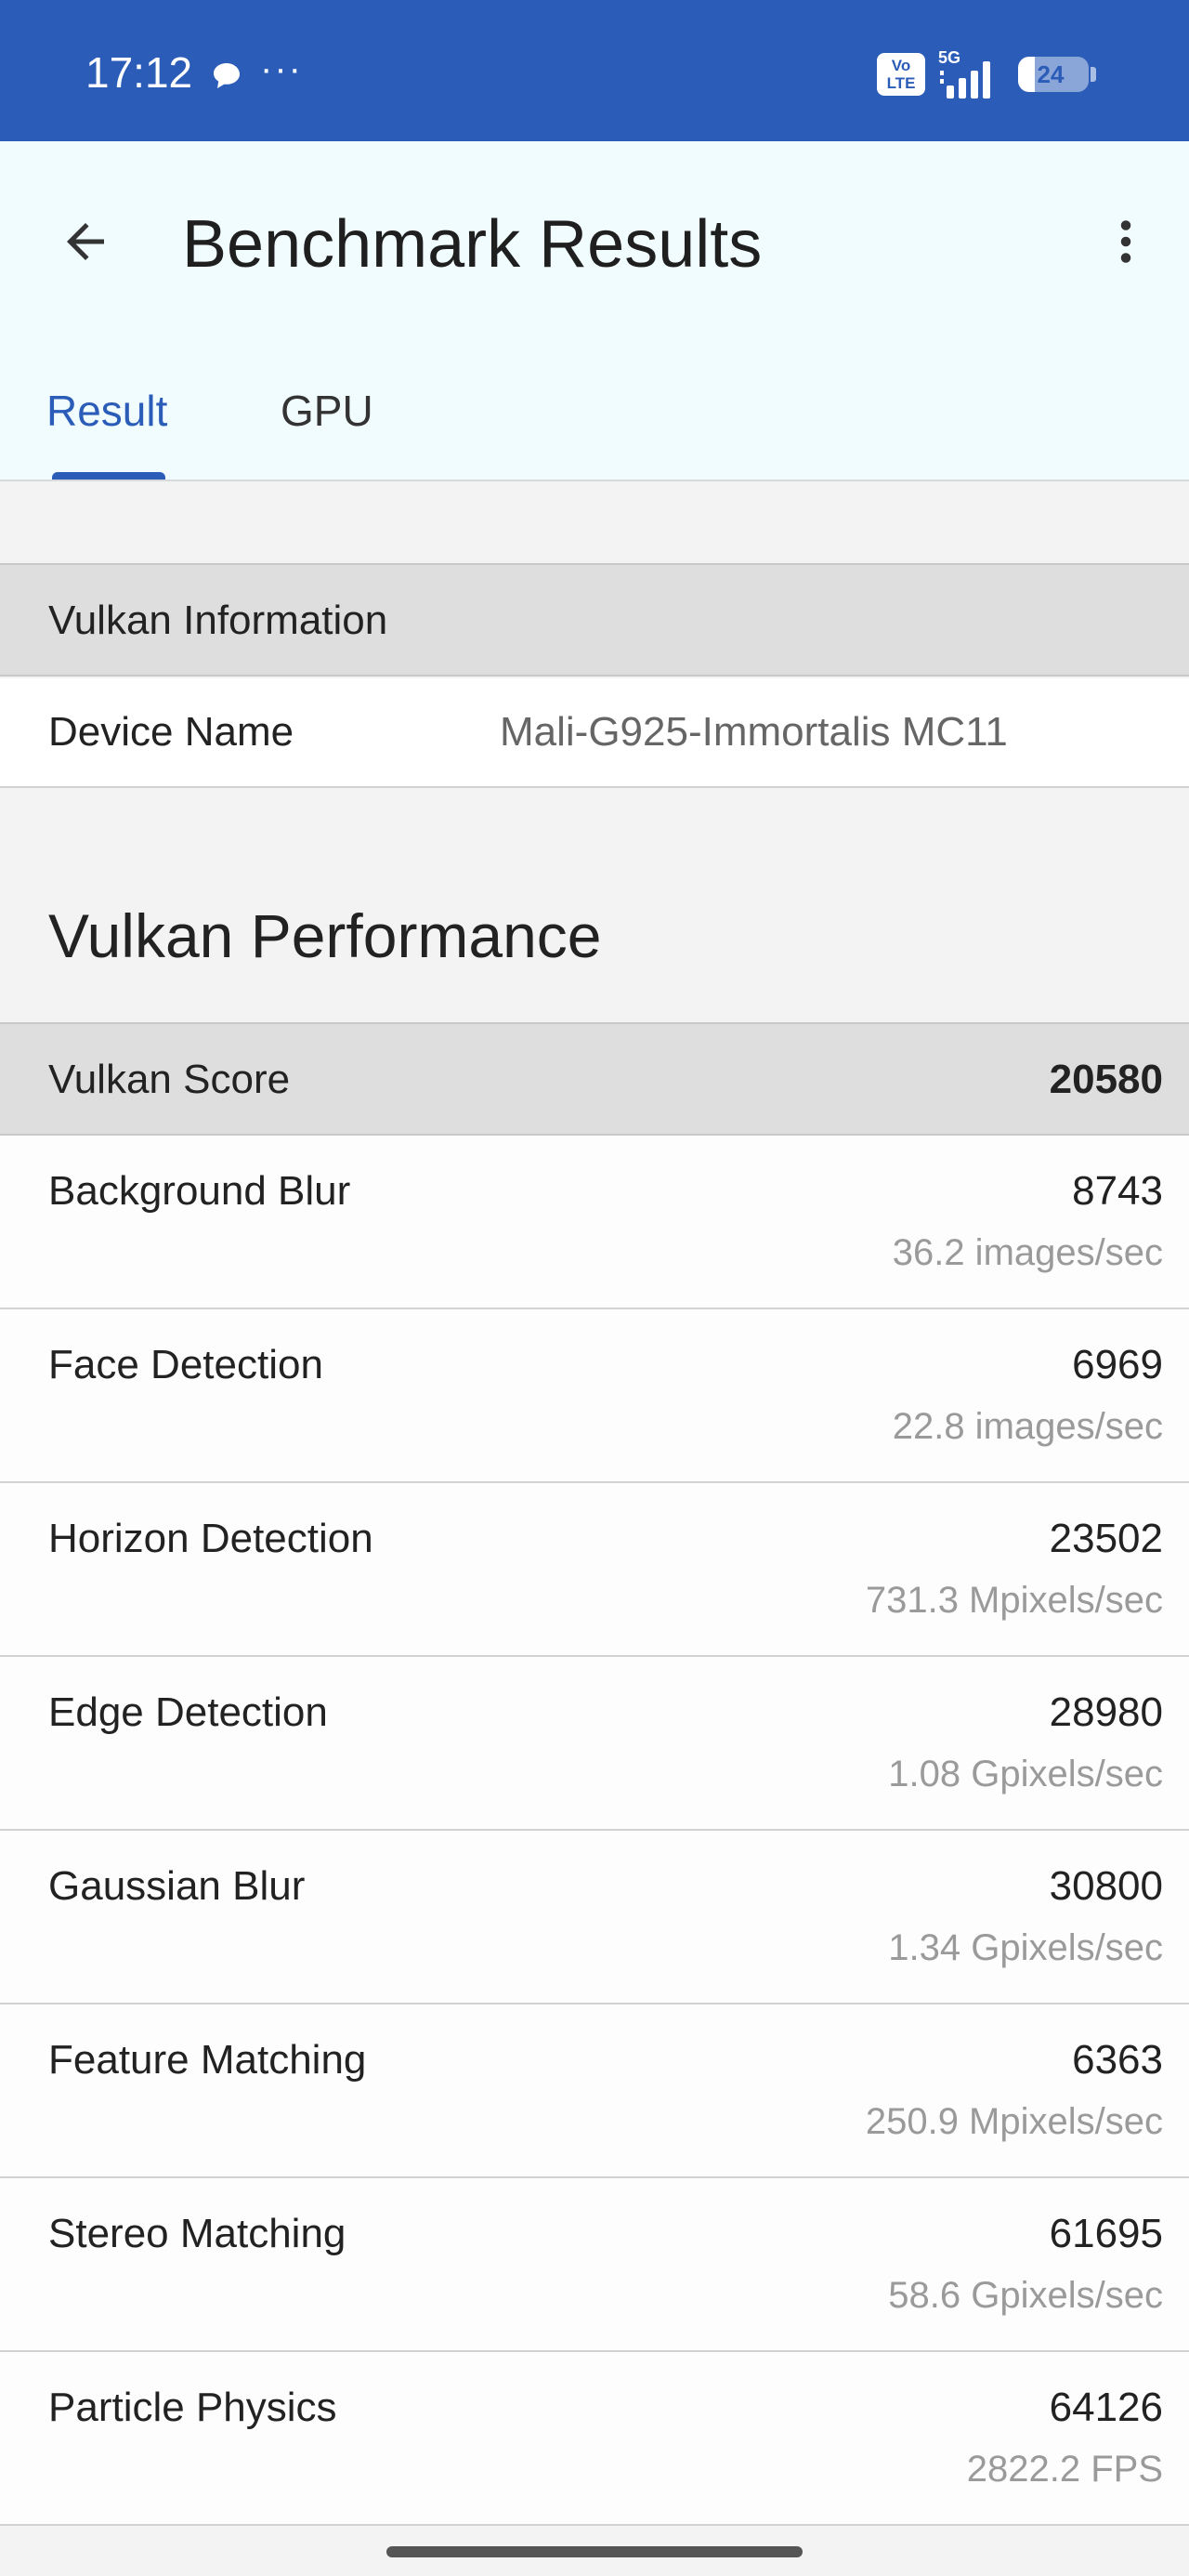 The width and height of the screenshot is (1189, 2576). Describe the element at coordinates (1117, 1364) in the screenshot. I see `result-score: 6969` at that location.